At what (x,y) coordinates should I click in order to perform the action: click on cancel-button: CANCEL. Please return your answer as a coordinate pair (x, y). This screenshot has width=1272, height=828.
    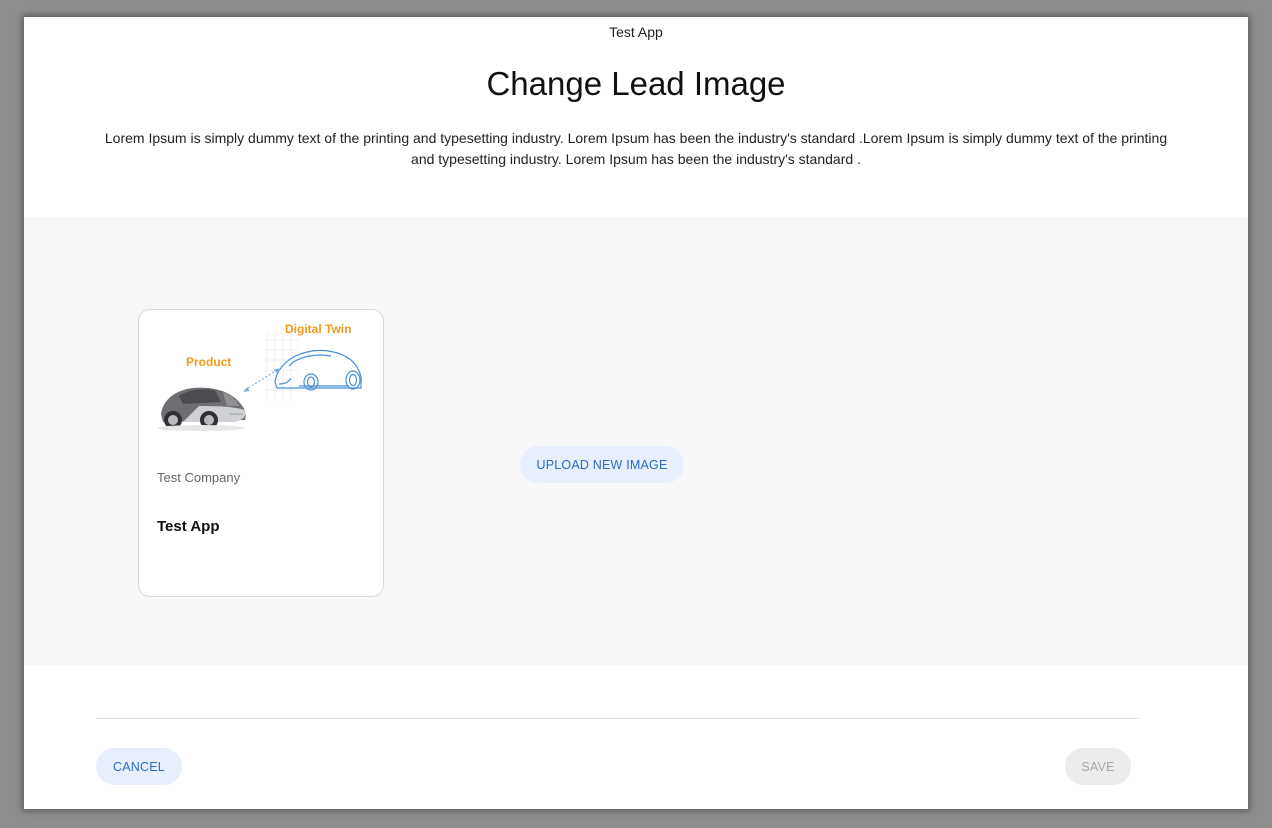
    Looking at the image, I should click on (139, 766).